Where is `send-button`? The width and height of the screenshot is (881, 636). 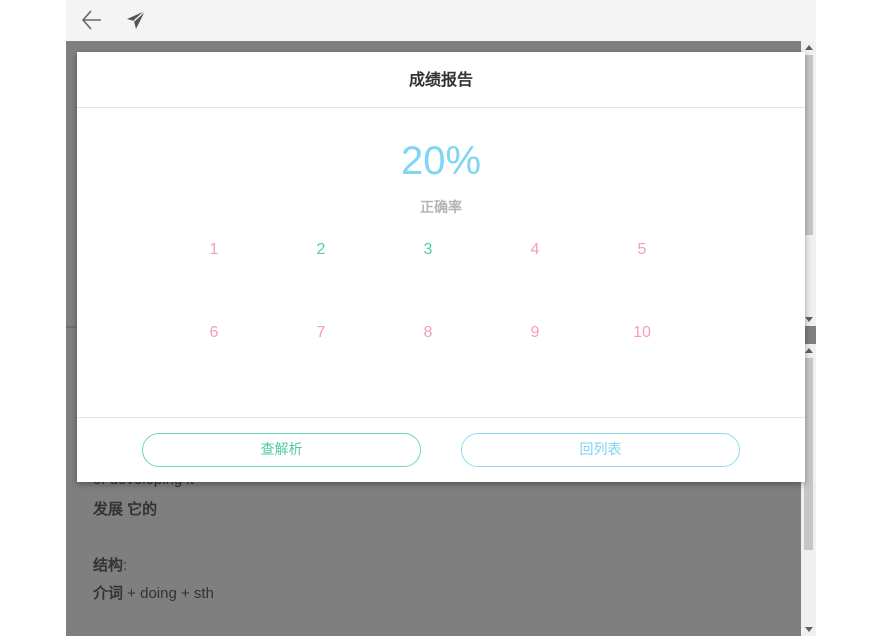
send-button is located at coordinates (136, 20).